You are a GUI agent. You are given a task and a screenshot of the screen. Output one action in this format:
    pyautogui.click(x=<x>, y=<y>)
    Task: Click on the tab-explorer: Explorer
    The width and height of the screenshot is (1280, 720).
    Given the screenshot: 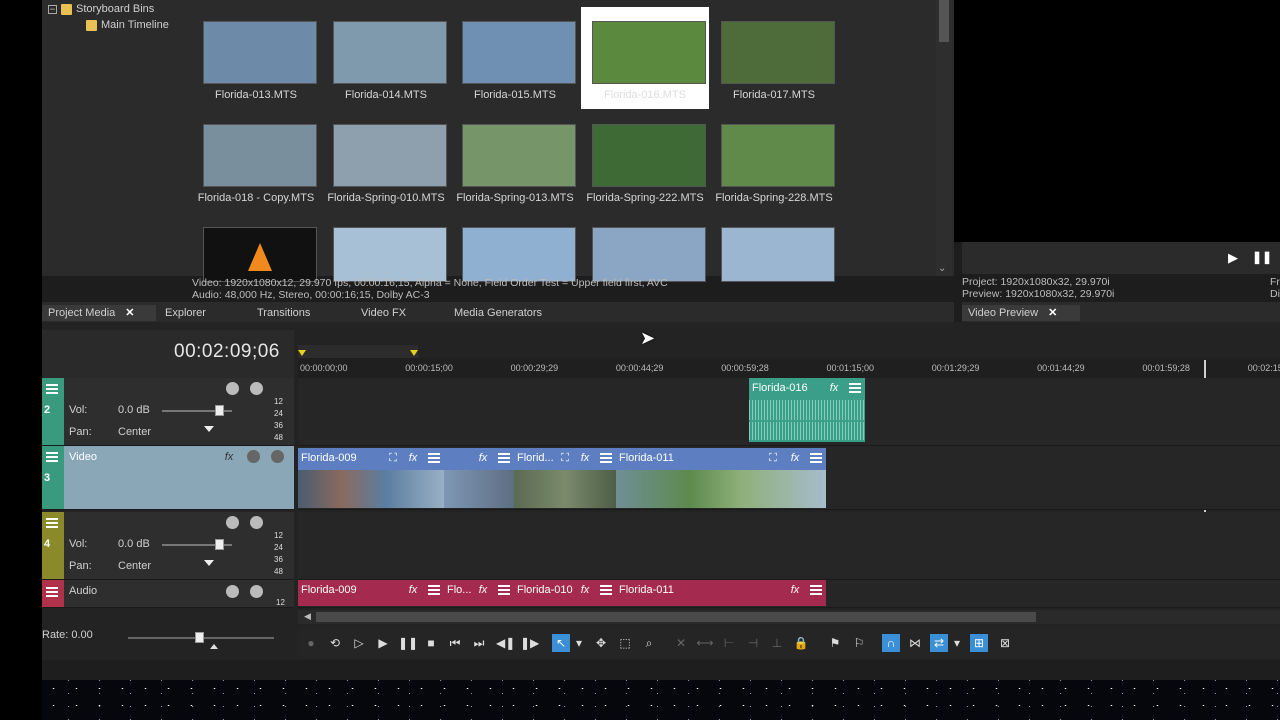 What is the action you would take?
    pyautogui.click(x=185, y=313)
    